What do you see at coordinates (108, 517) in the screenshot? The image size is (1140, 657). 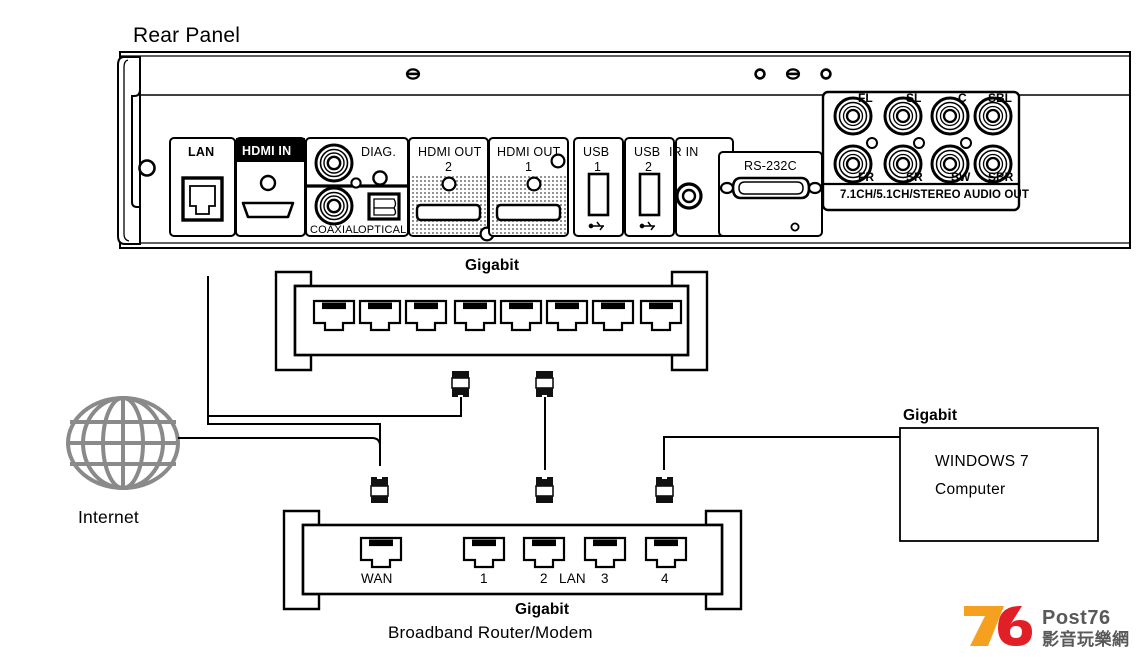 I see `internet-label: Internet` at bounding box center [108, 517].